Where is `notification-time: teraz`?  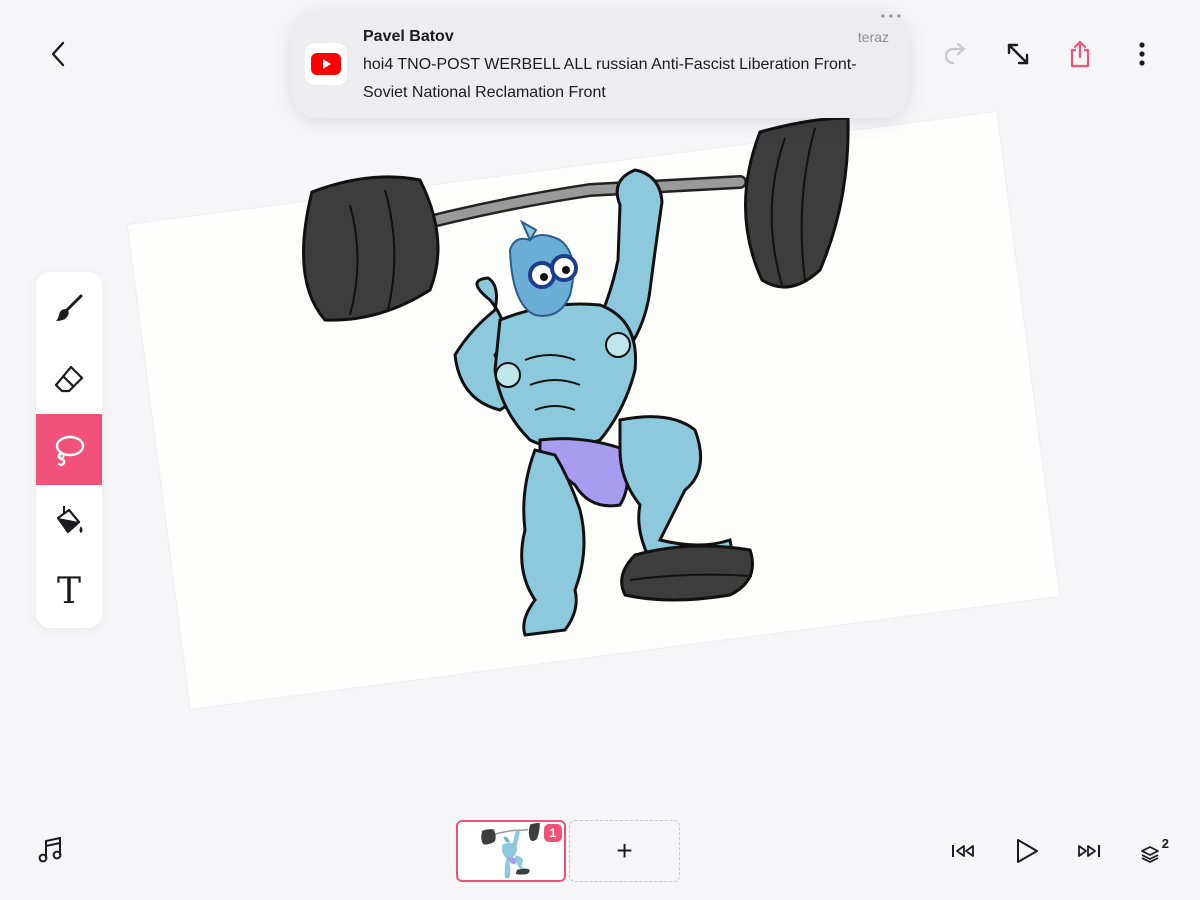 notification-time: teraz is located at coordinates (873, 37).